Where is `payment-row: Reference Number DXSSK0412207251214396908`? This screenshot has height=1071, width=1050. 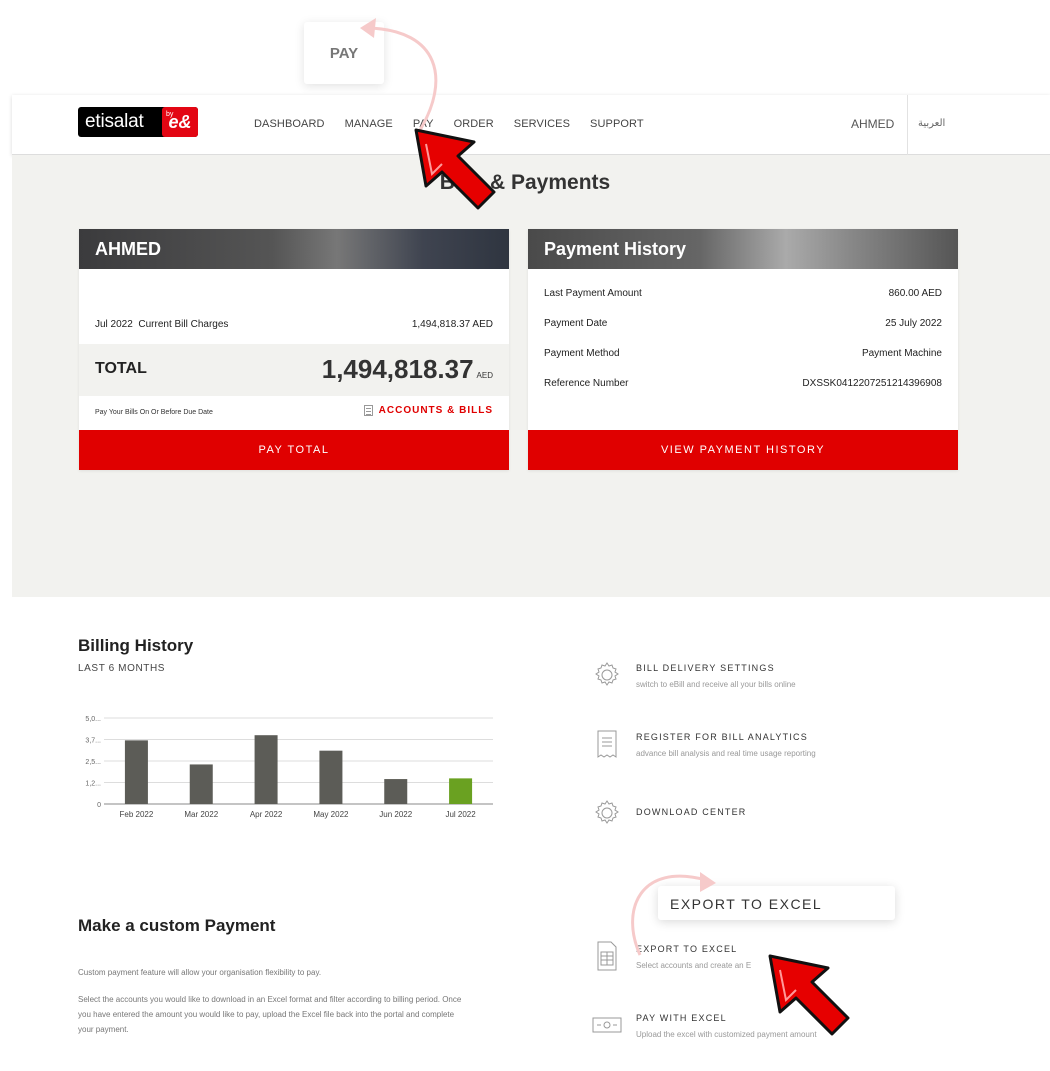
payment-row: Reference Number DXSSK0412207251214396908 is located at coordinates (743, 383).